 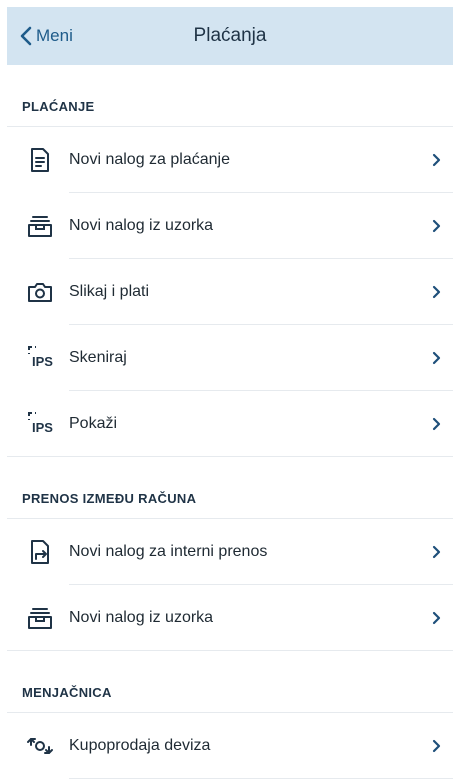 What do you see at coordinates (230, 618) in the screenshot?
I see `menu-item-new-transfer-from-template: Novi nalog iz uzorka` at bounding box center [230, 618].